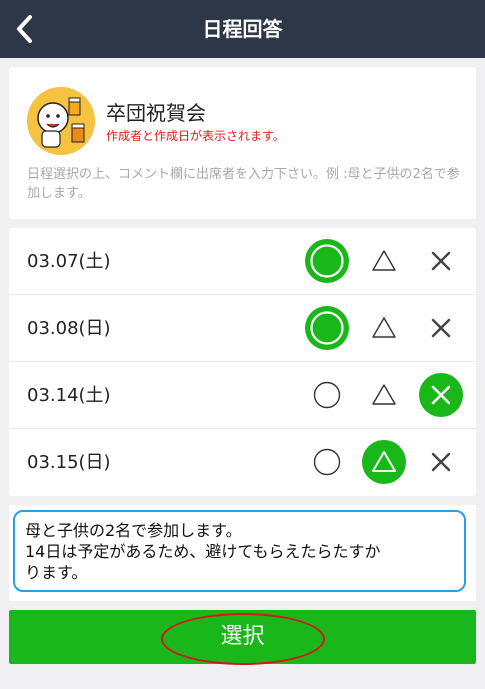  What do you see at coordinates (243, 639) in the screenshot?
I see `annotation-ellipse` at bounding box center [243, 639].